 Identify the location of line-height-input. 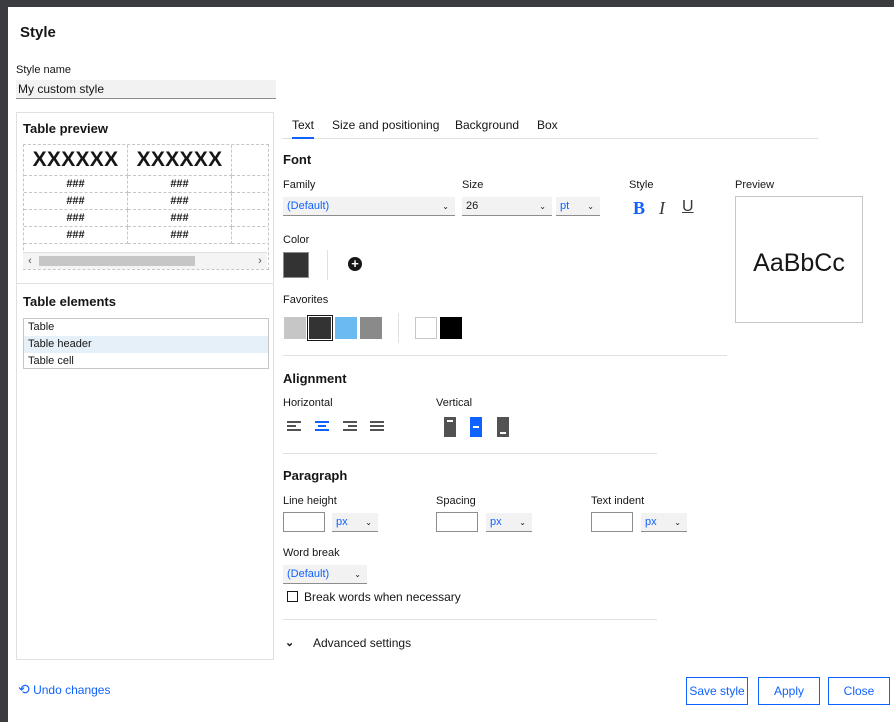
(304, 522).